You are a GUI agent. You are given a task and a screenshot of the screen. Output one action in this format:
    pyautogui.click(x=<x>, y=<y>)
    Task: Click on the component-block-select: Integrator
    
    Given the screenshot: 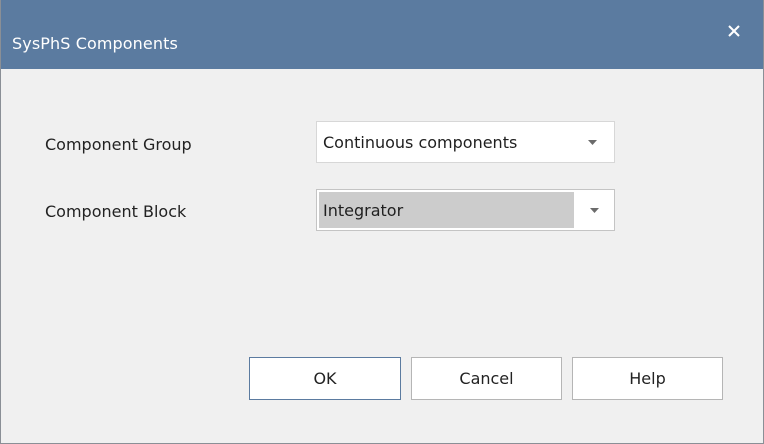 What is the action you would take?
    pyautogui.click(x=465, y=210)
    